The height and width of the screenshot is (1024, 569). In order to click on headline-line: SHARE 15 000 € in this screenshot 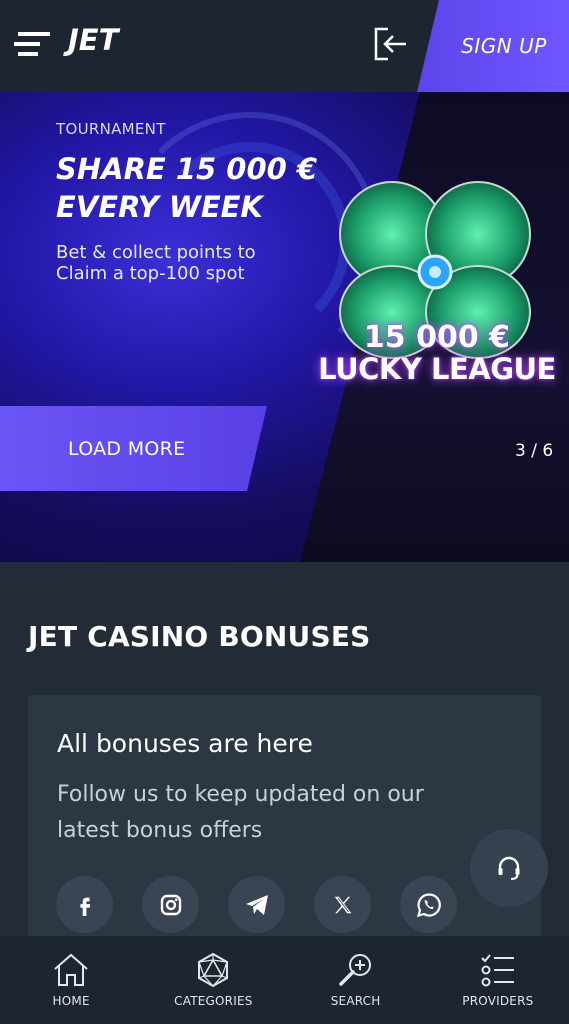, I will do `click(187, 169)`.